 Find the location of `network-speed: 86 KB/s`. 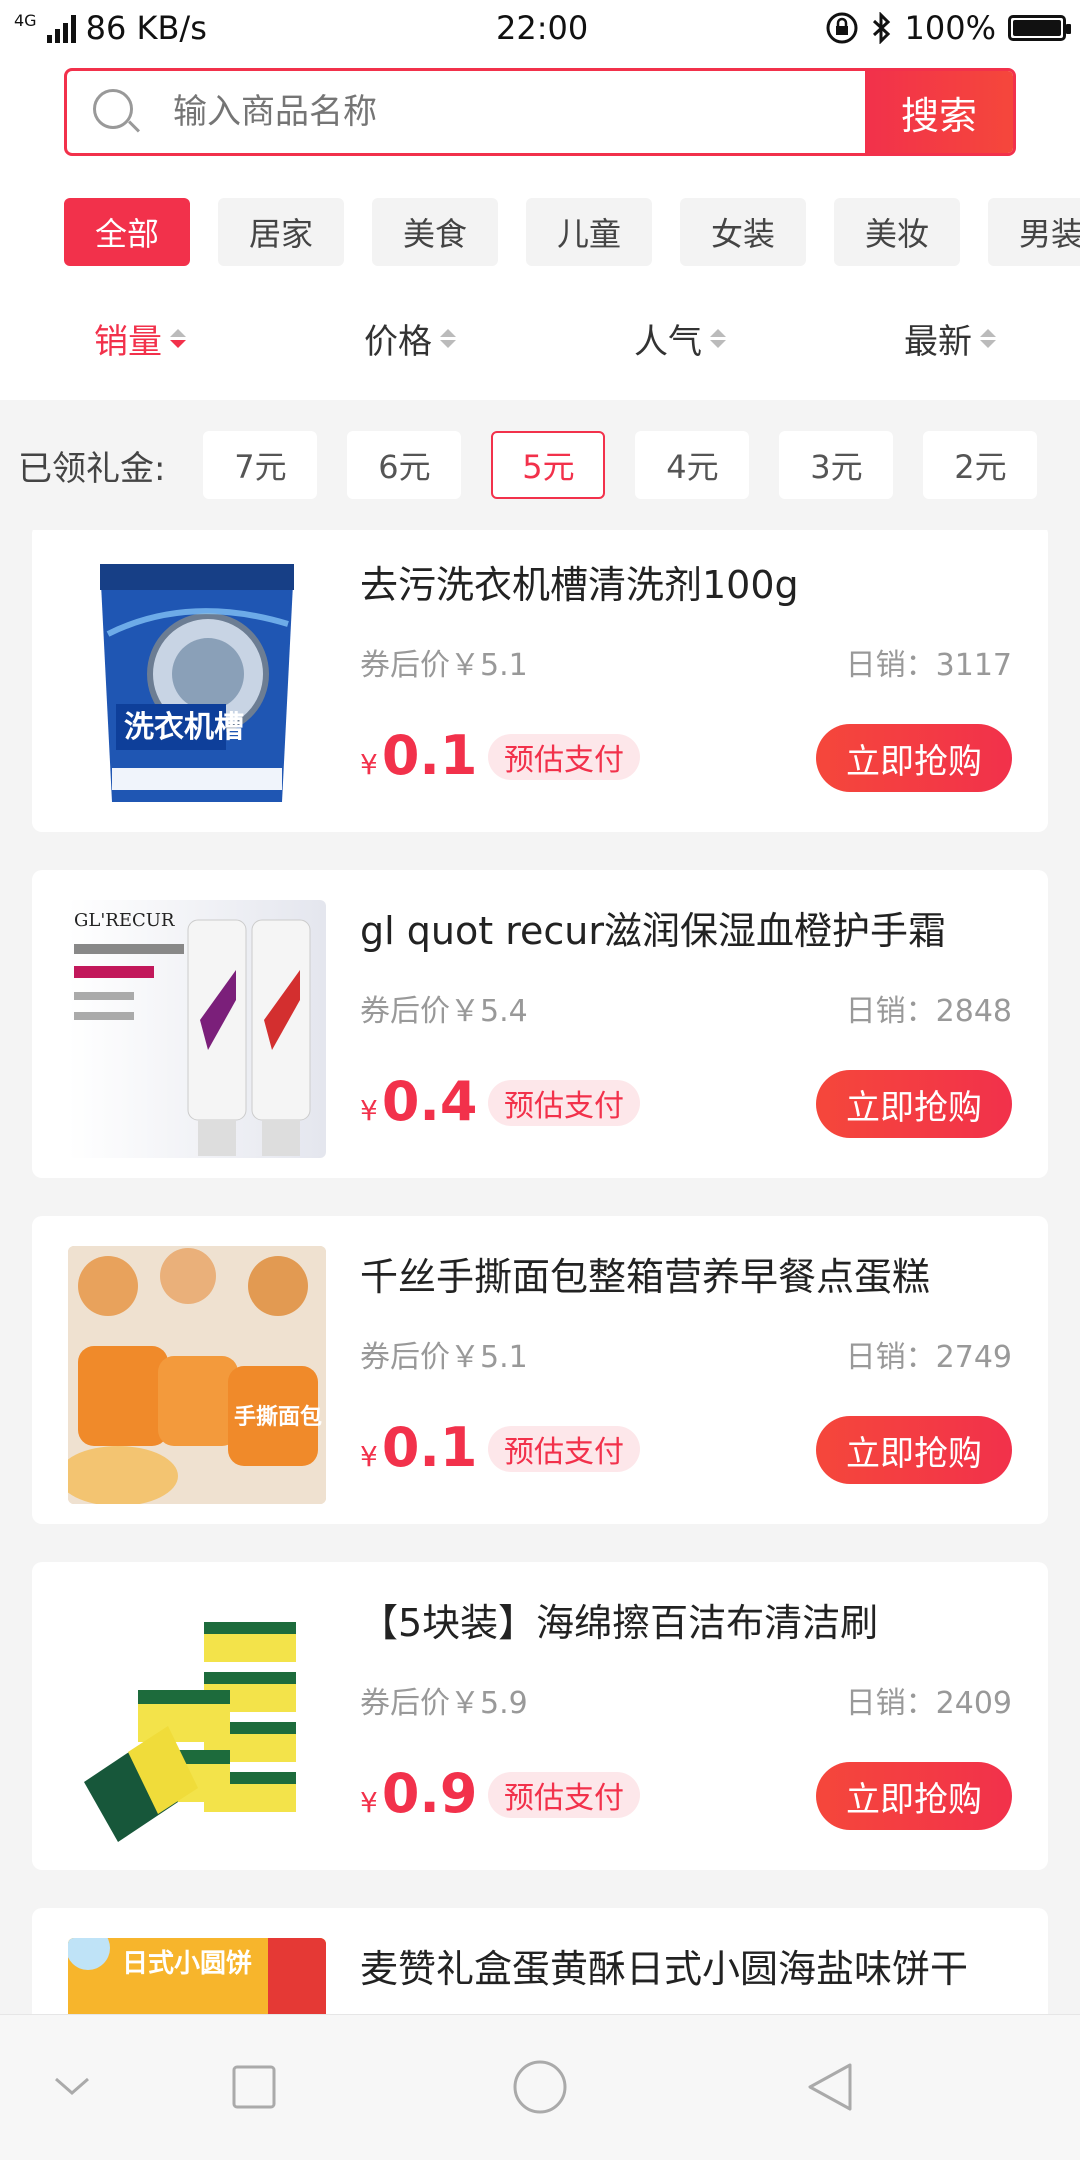

network-speed: 86 KB/s is located at coordinates (146, 28).